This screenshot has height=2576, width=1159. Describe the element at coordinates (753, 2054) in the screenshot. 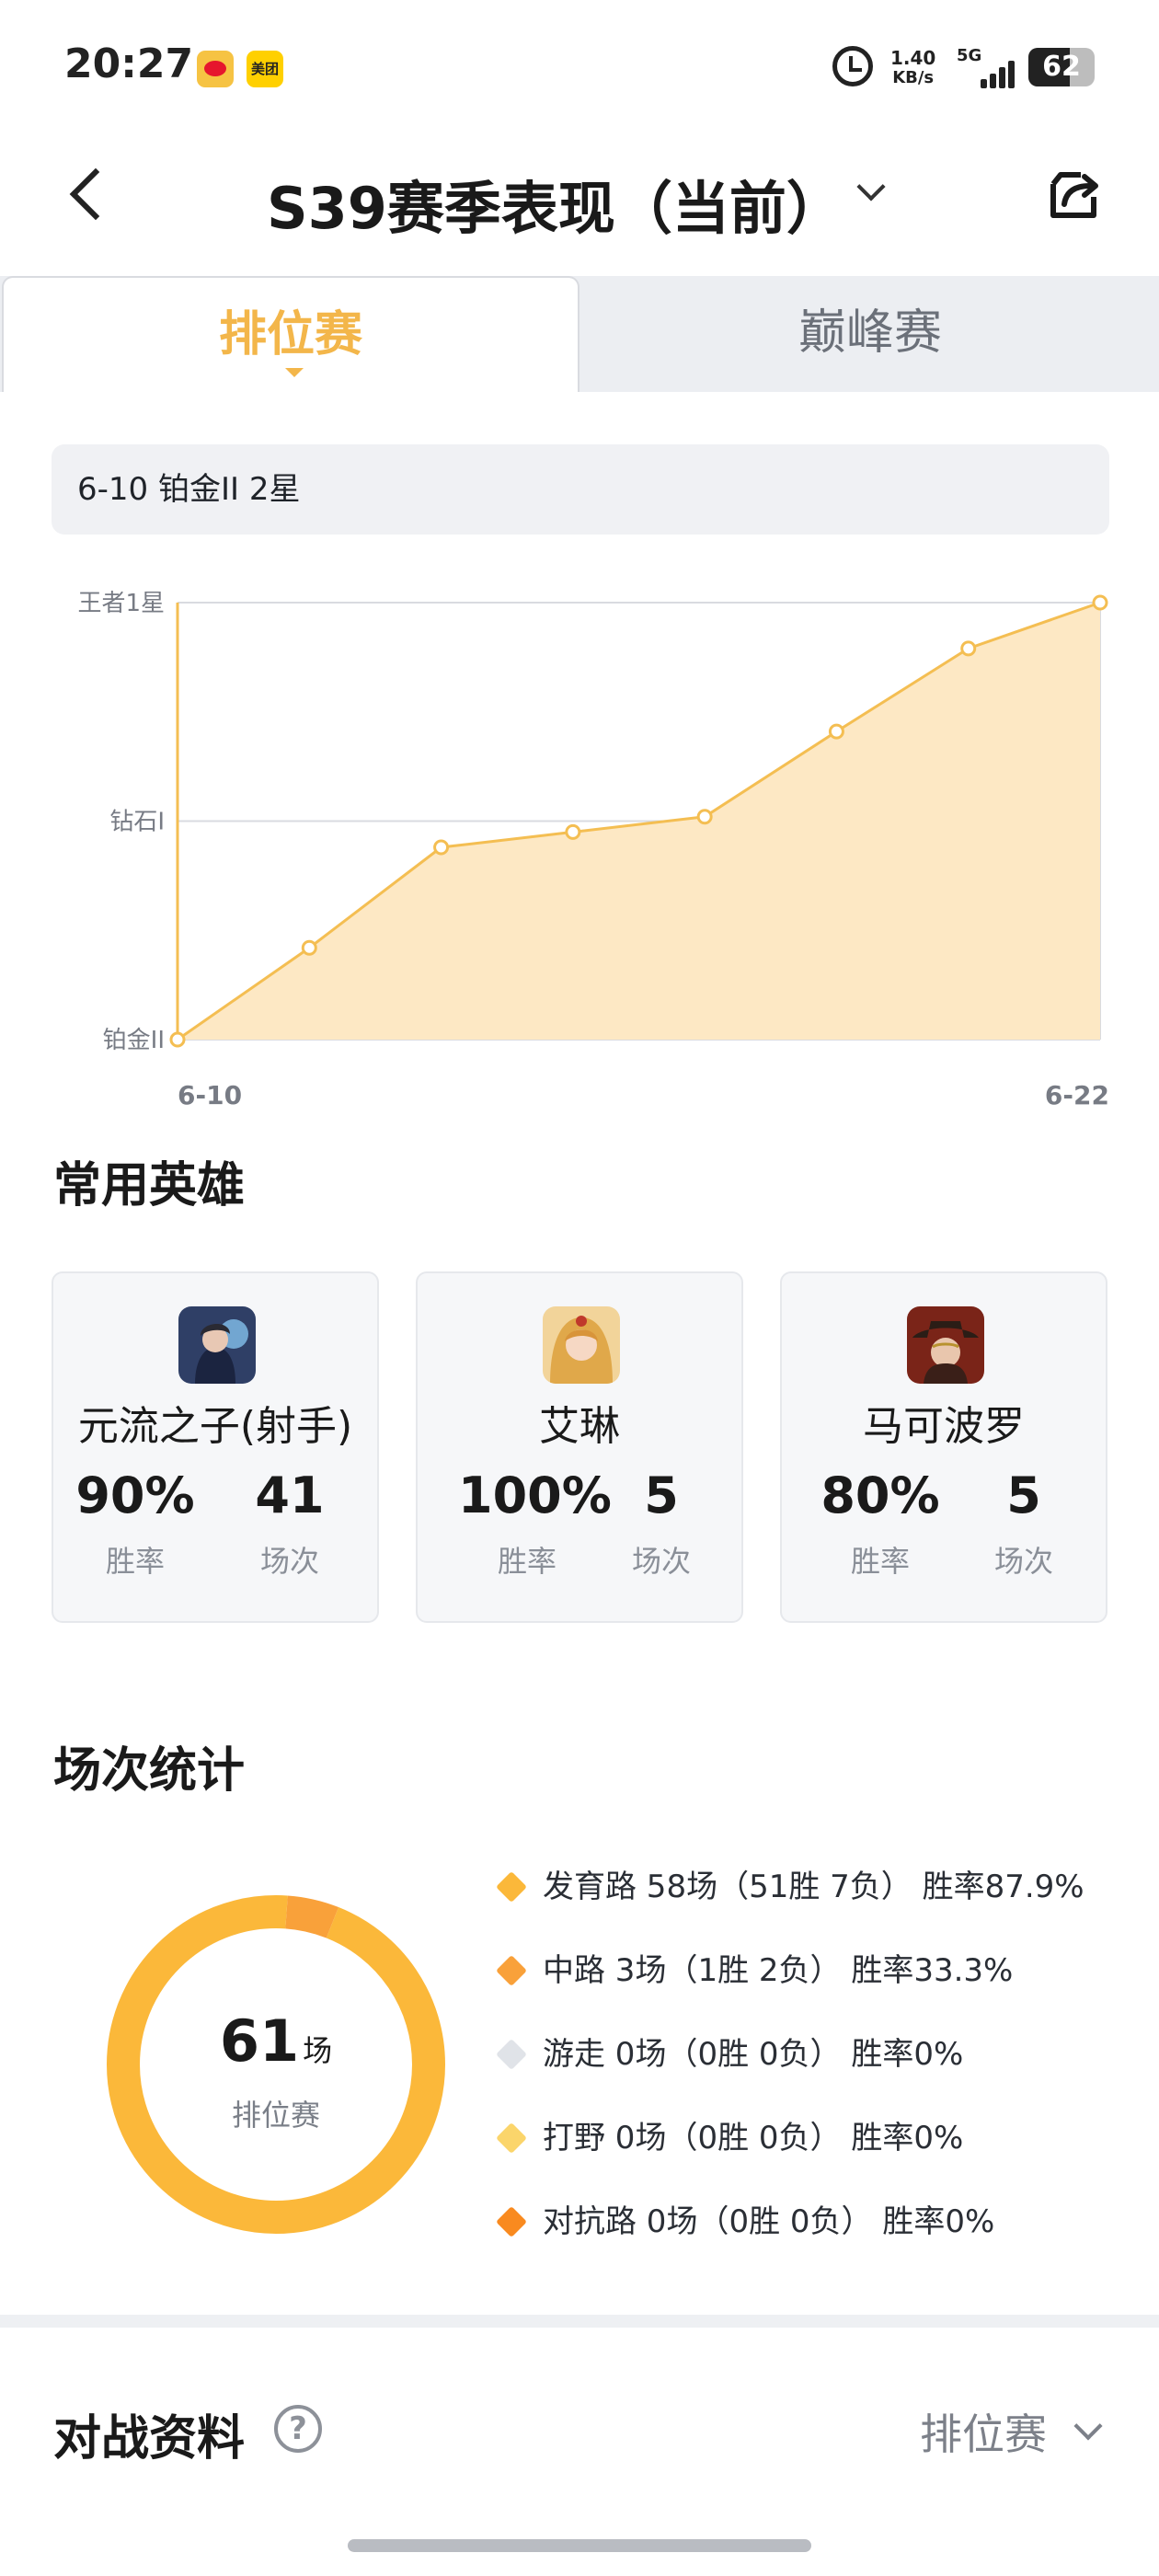

I see `legend-text: 游走 0场（0胜 0负） 胜率0%` at that location.